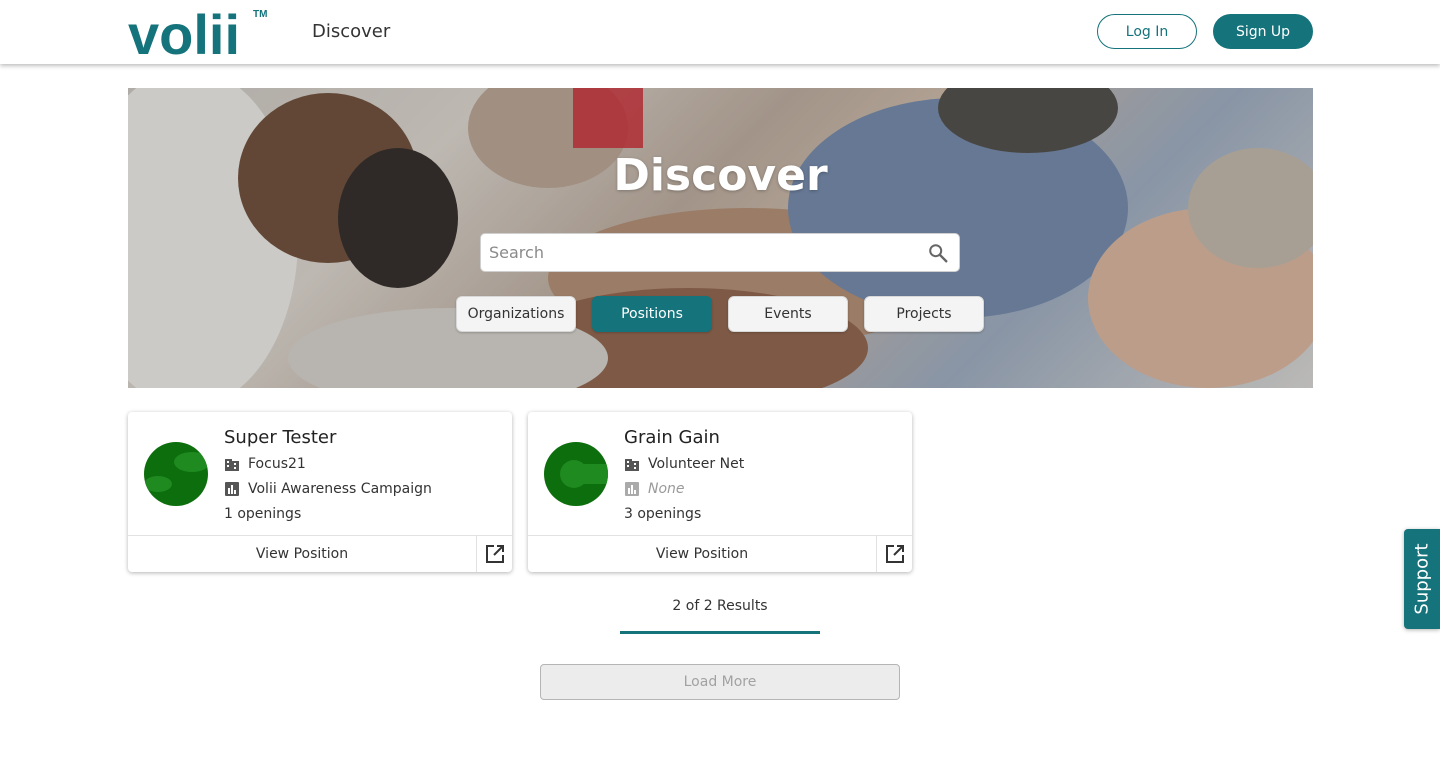 The image size is (1440, 758). I want to click on support-label: Support, so click(1422, 579).